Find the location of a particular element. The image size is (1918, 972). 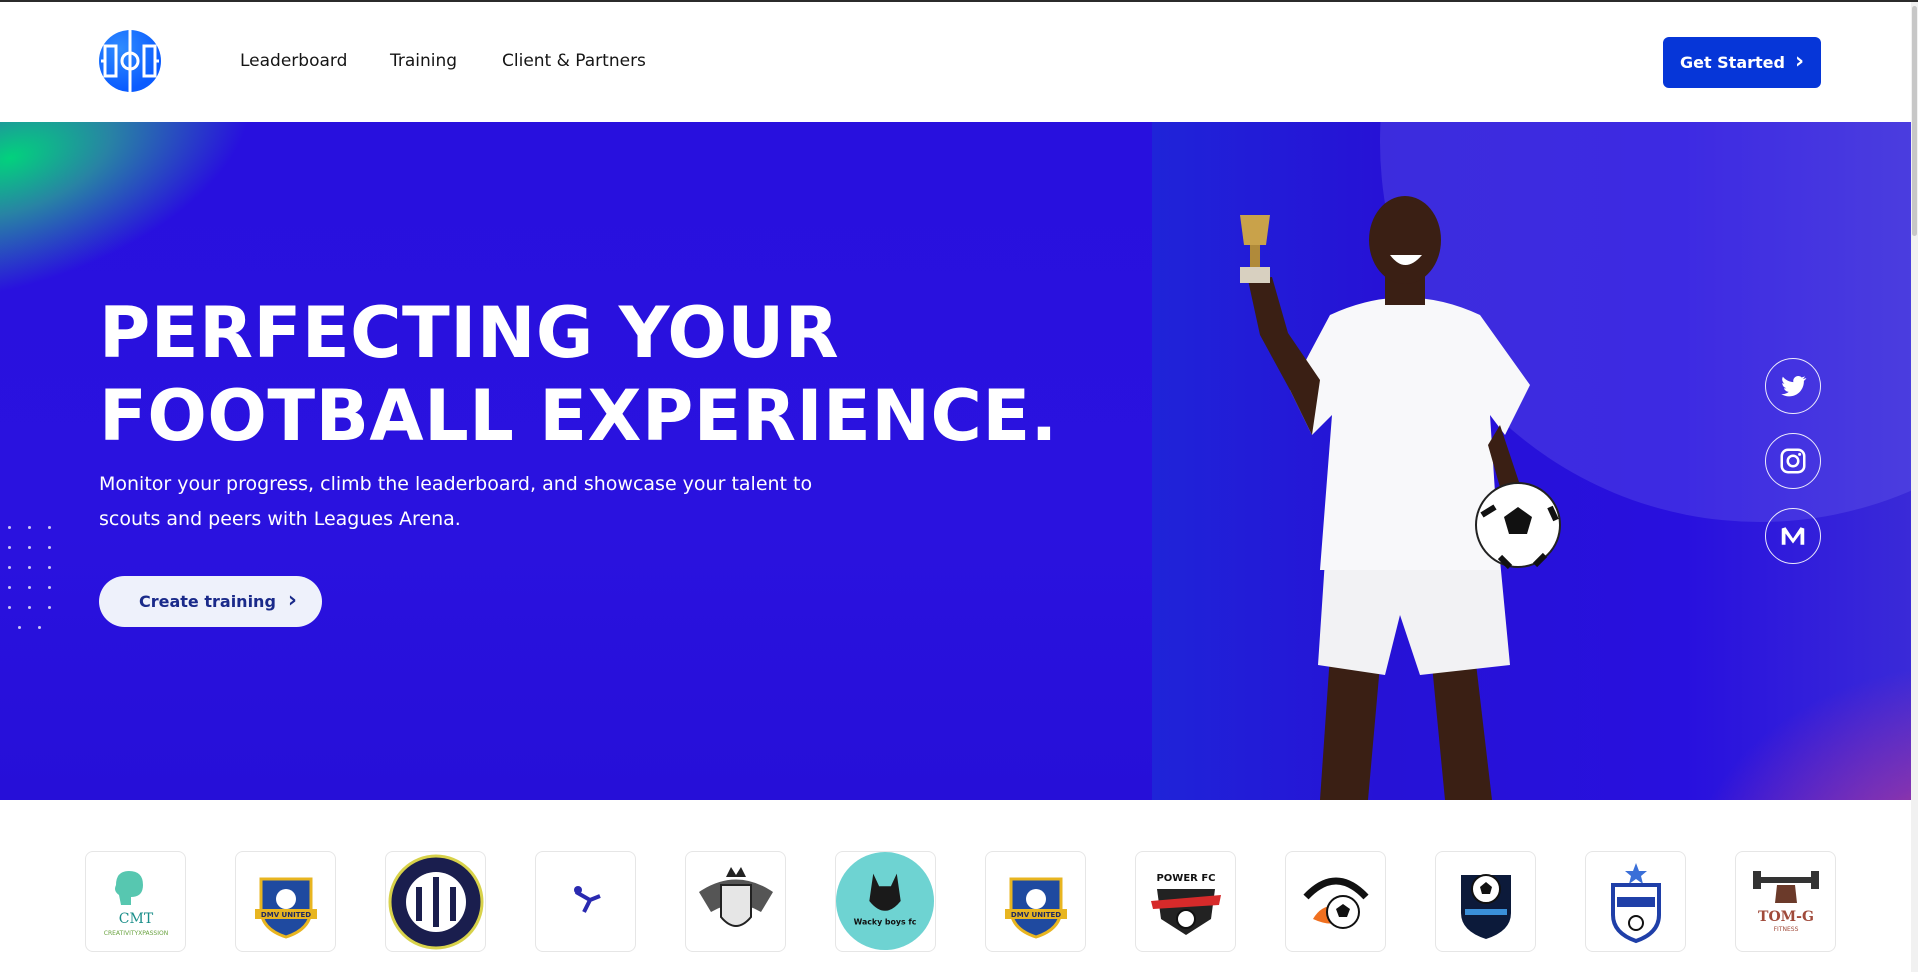

hero-headline-line1: PERFECTING YOUR is located at coordinates (469, 333).